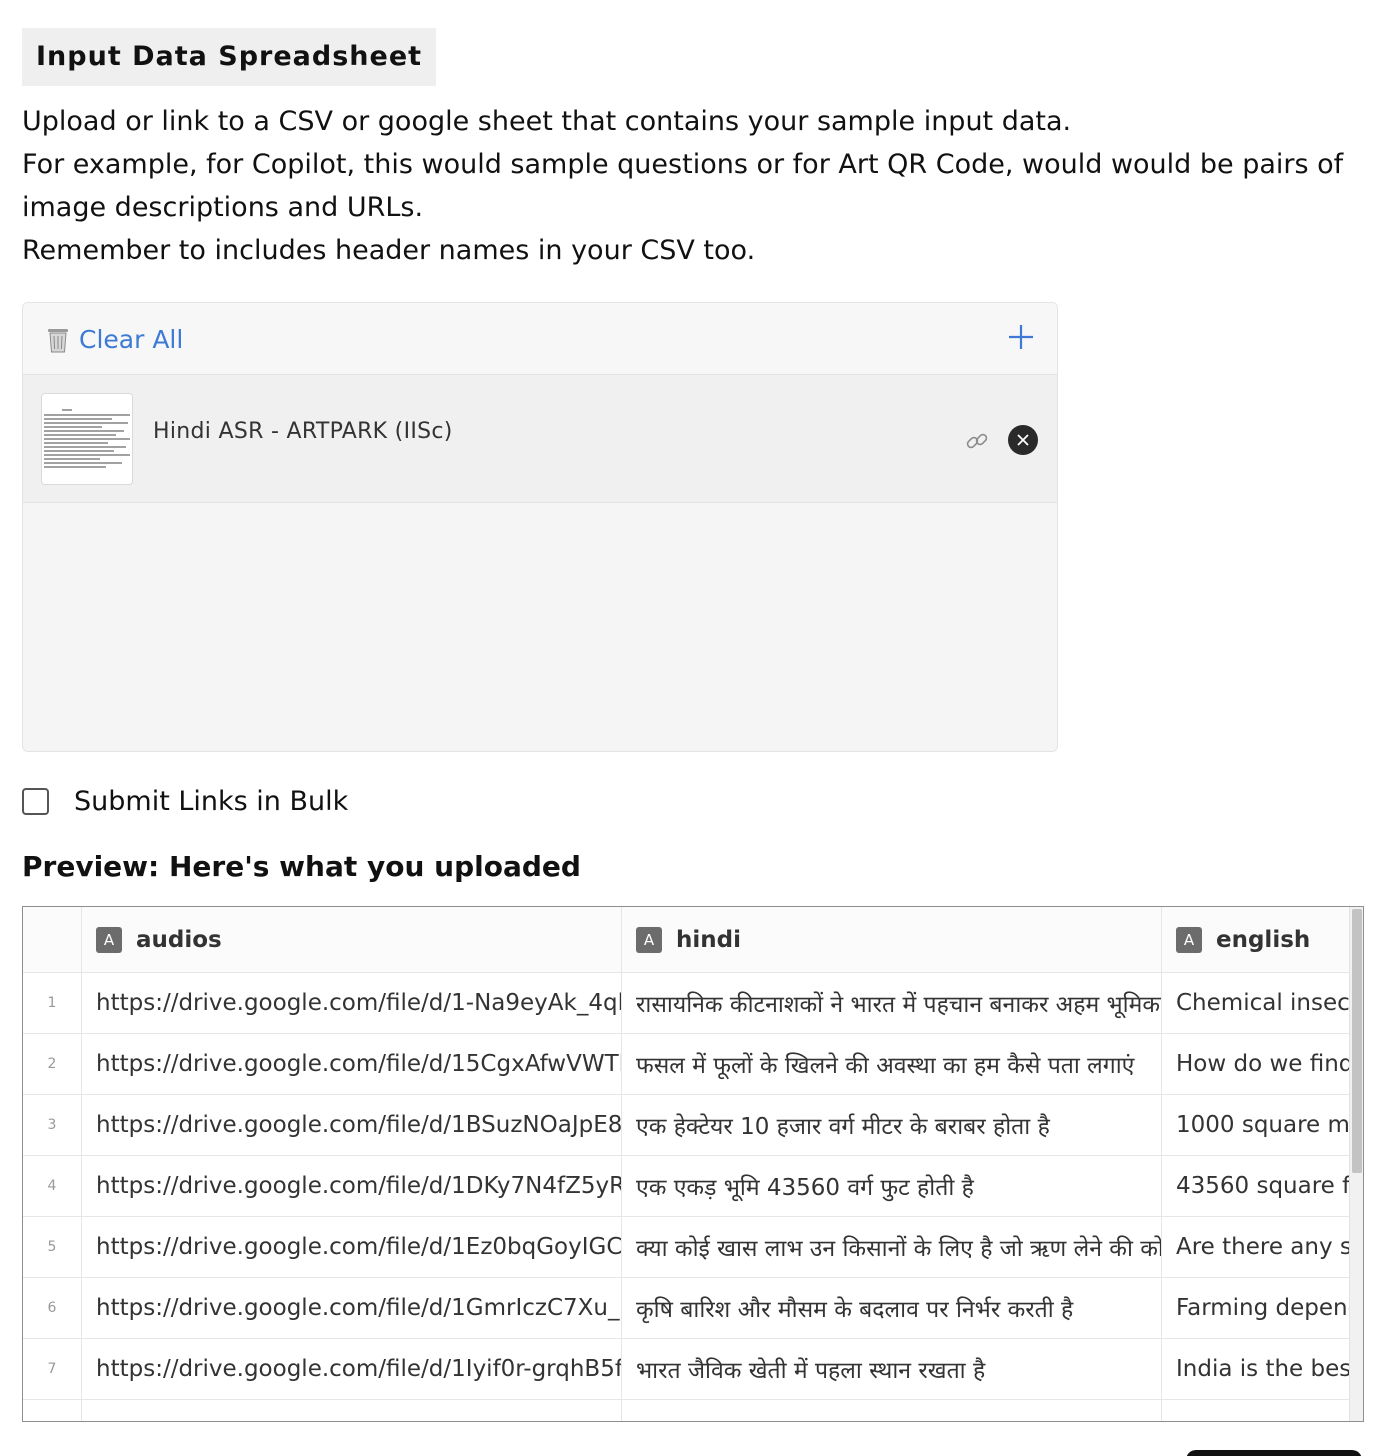 This screenshot has width=1398, height=1456. What do you see at coordinates (1357, 1041) in the screenshot?
I see `scrollbar-thumb` at bounding box center [1357, 1041].